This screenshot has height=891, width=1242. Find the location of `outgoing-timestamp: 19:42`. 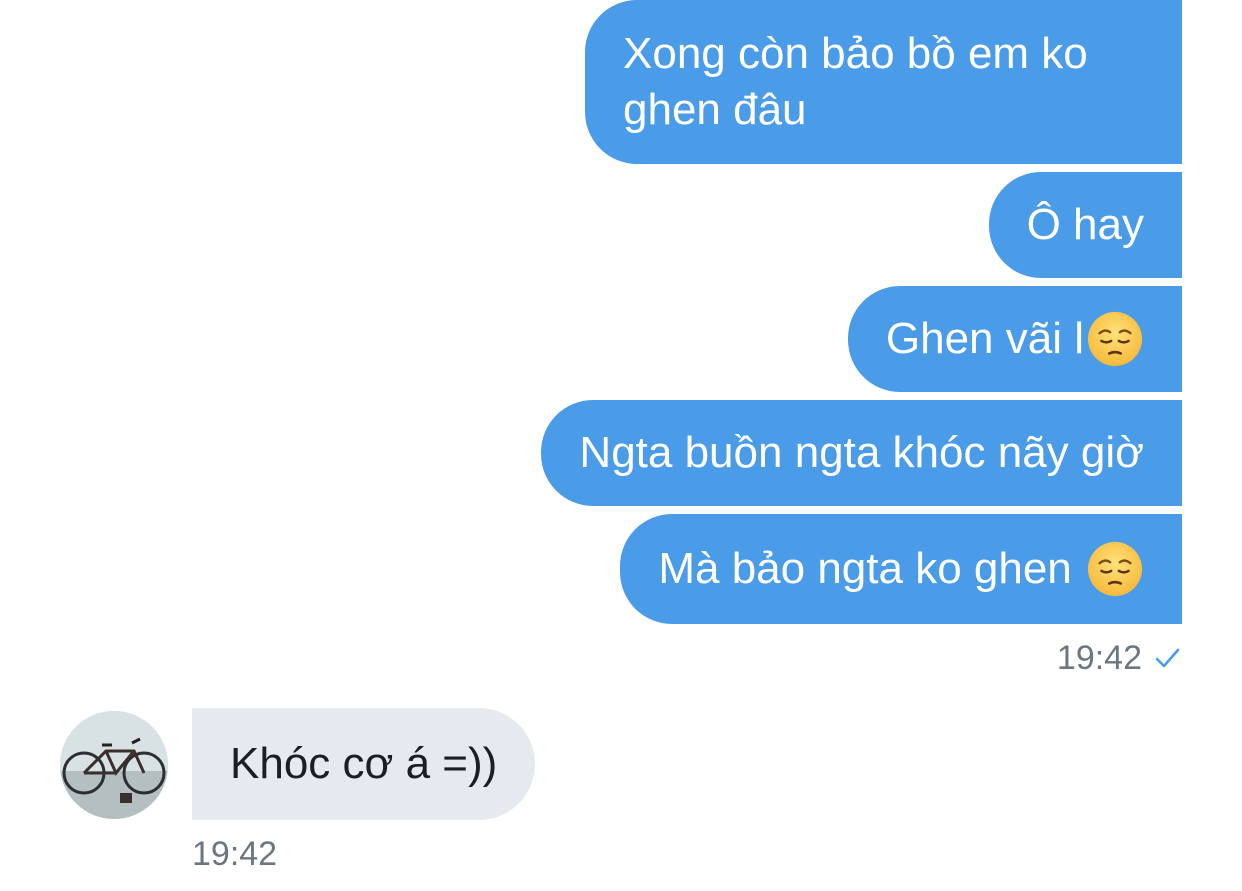

outgoing-timestamp: 19:42 is located at coordinates (1099, 657).